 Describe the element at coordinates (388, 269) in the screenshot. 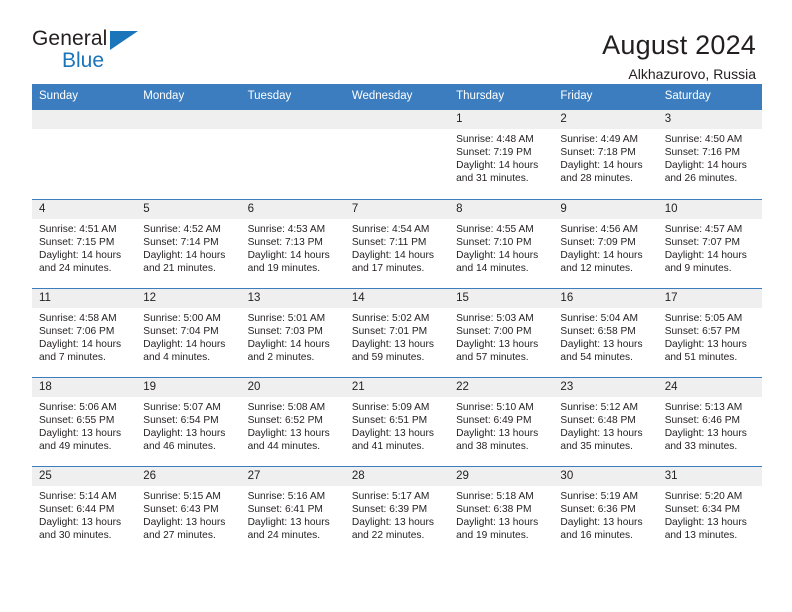

I see `day-daylight2-text: and 17 minutes.` at that location.